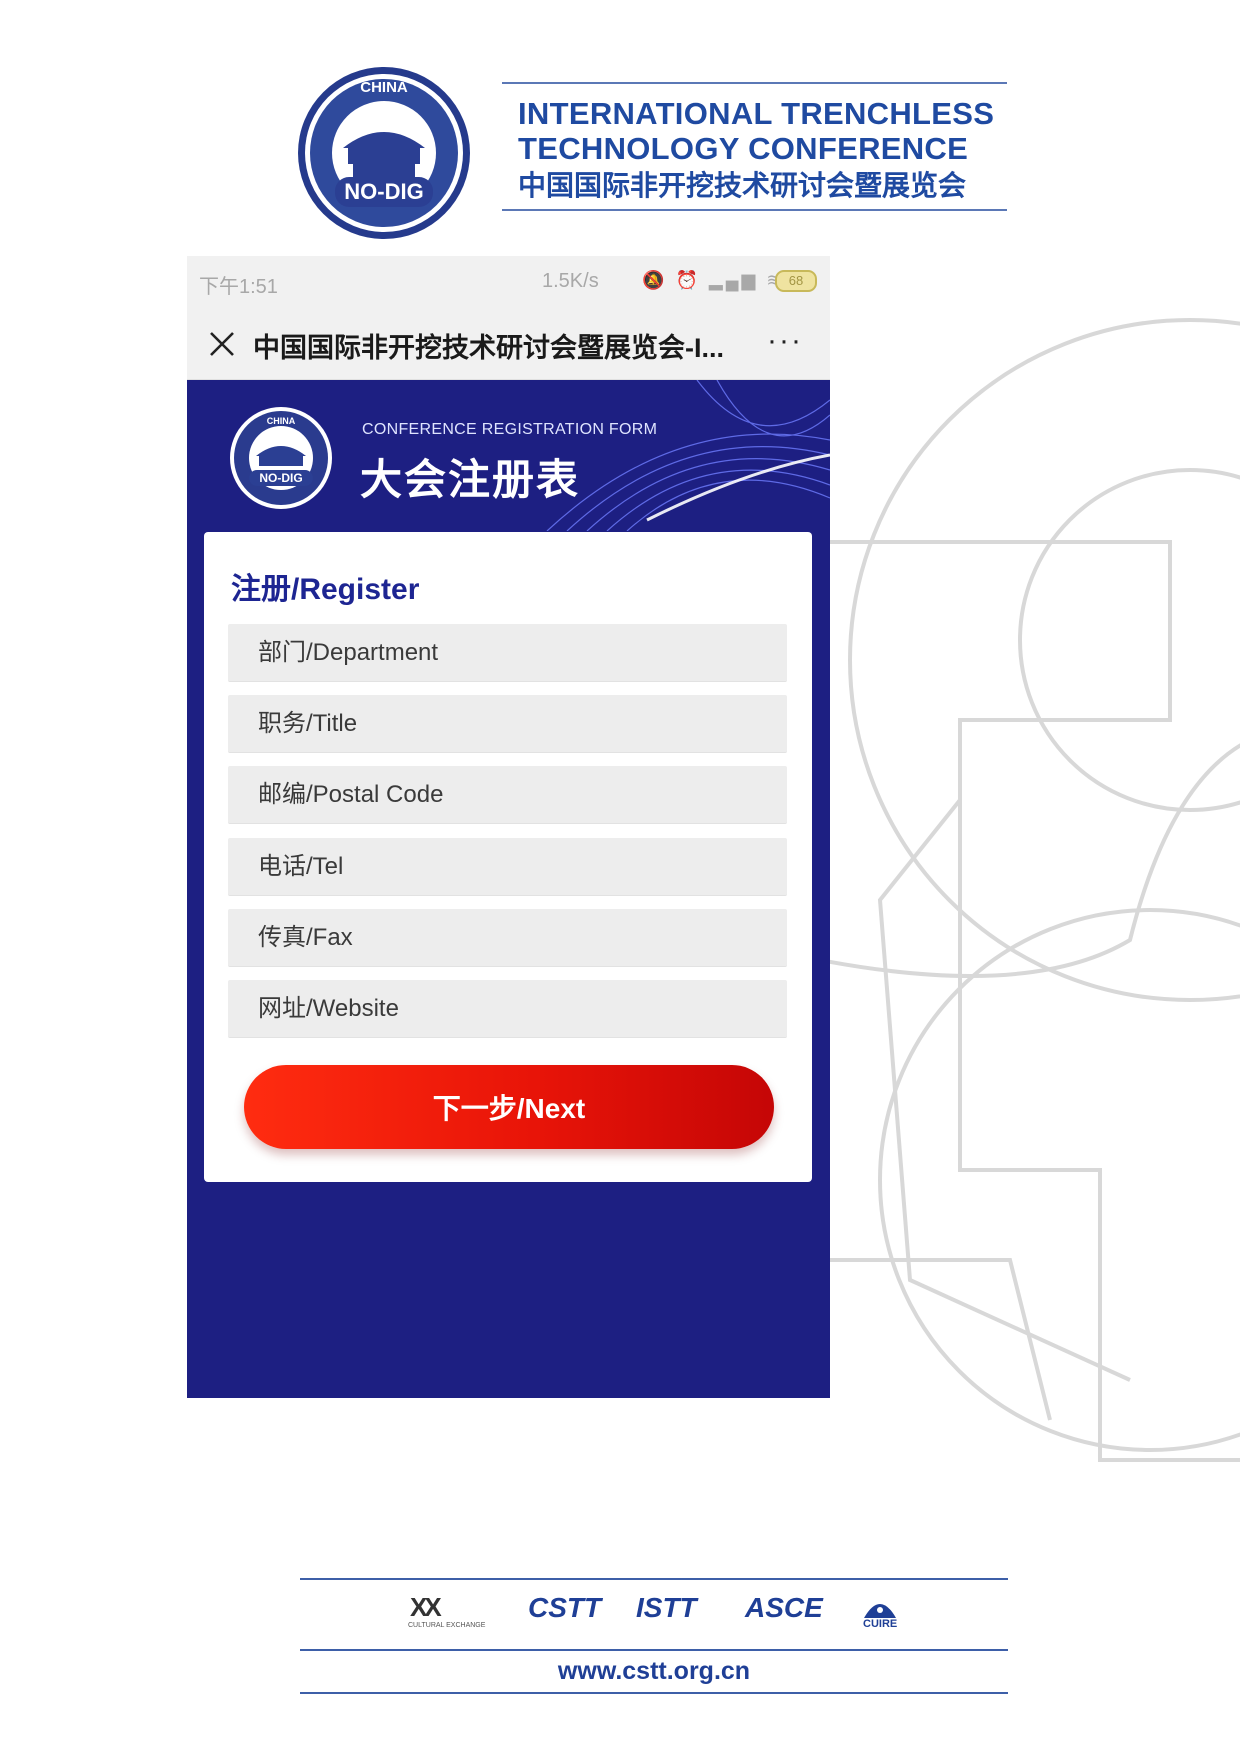 This screenshot has height=1755, width=1240. Describe the element at coordinates (325, 589) in the screenshot. I see `form-heading: 注册/Register` at that location.